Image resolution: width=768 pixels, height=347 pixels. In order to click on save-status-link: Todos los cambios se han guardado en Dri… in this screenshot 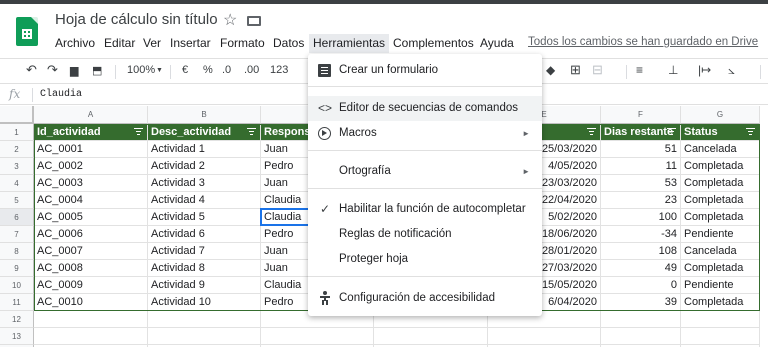, I will do `click(643, 42)`.